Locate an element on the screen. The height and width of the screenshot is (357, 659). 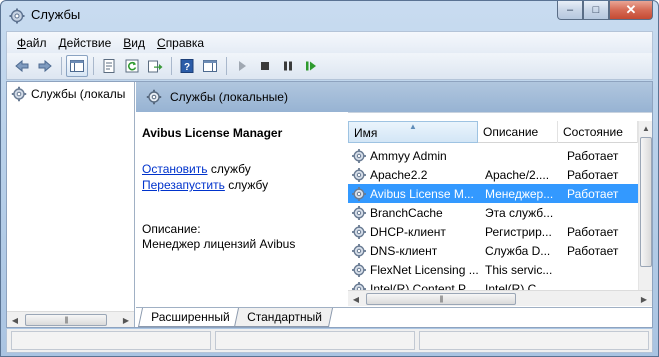
service-name-cell: Ammyy Admin is located at coordinates (415, 156).